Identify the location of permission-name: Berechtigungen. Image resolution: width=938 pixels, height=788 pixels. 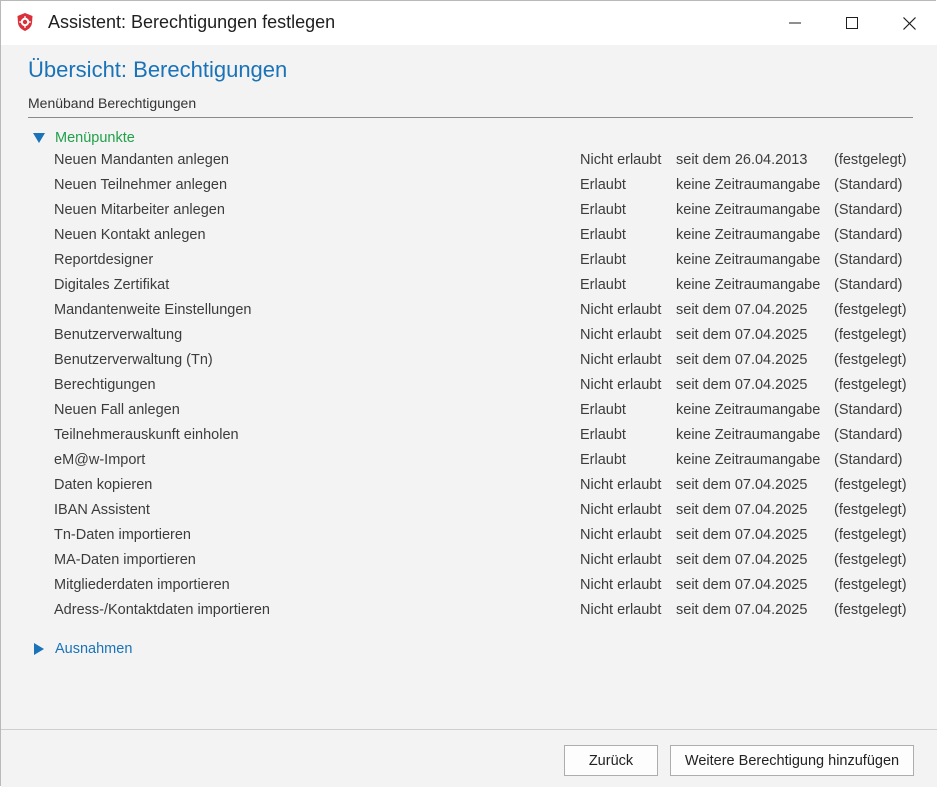
(105, 385).